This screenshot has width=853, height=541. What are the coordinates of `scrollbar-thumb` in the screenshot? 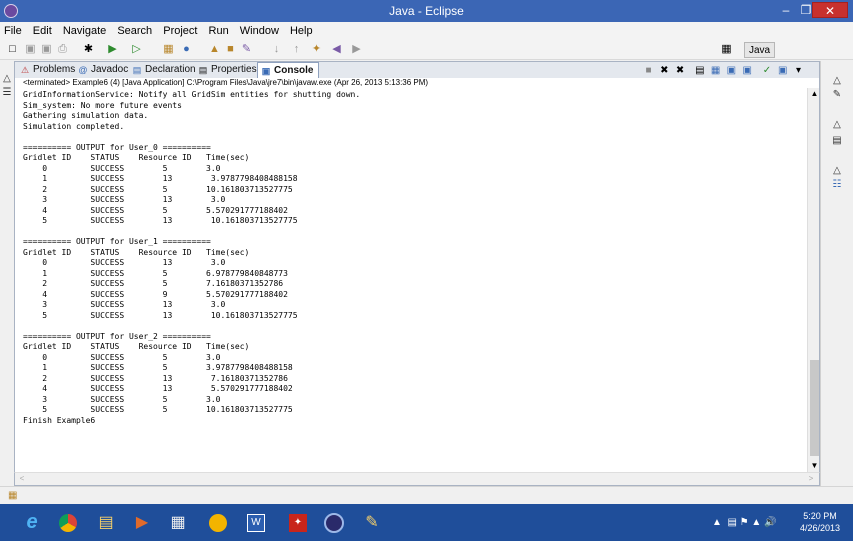 It's located at (814, 408).